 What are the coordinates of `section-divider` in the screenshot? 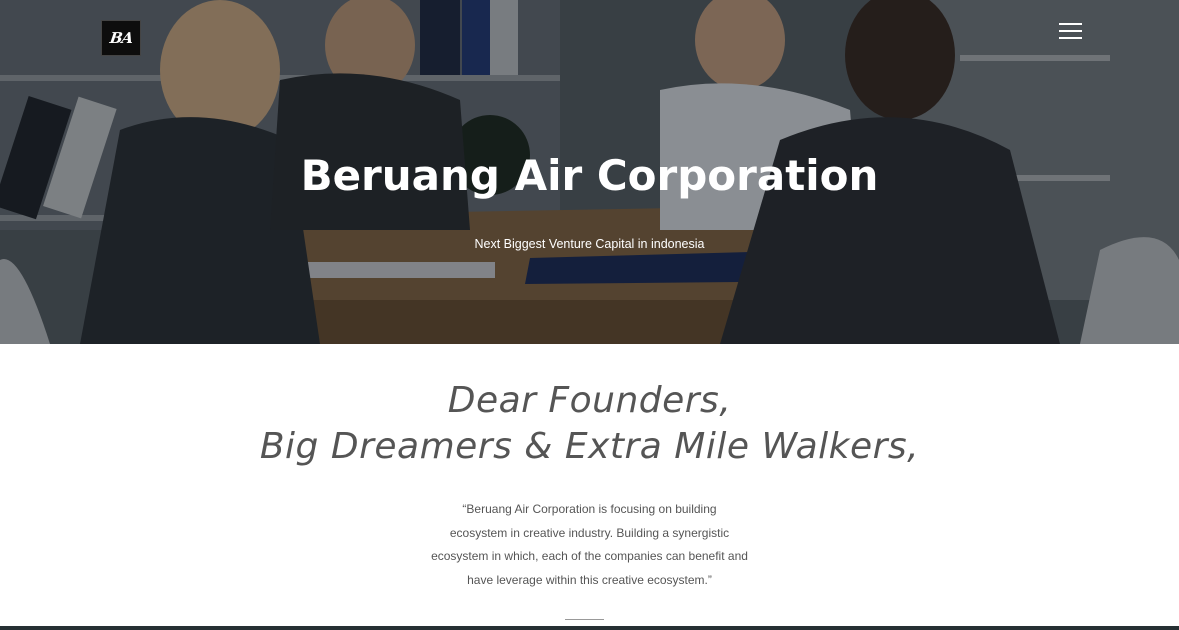 It's located at (584, 619).